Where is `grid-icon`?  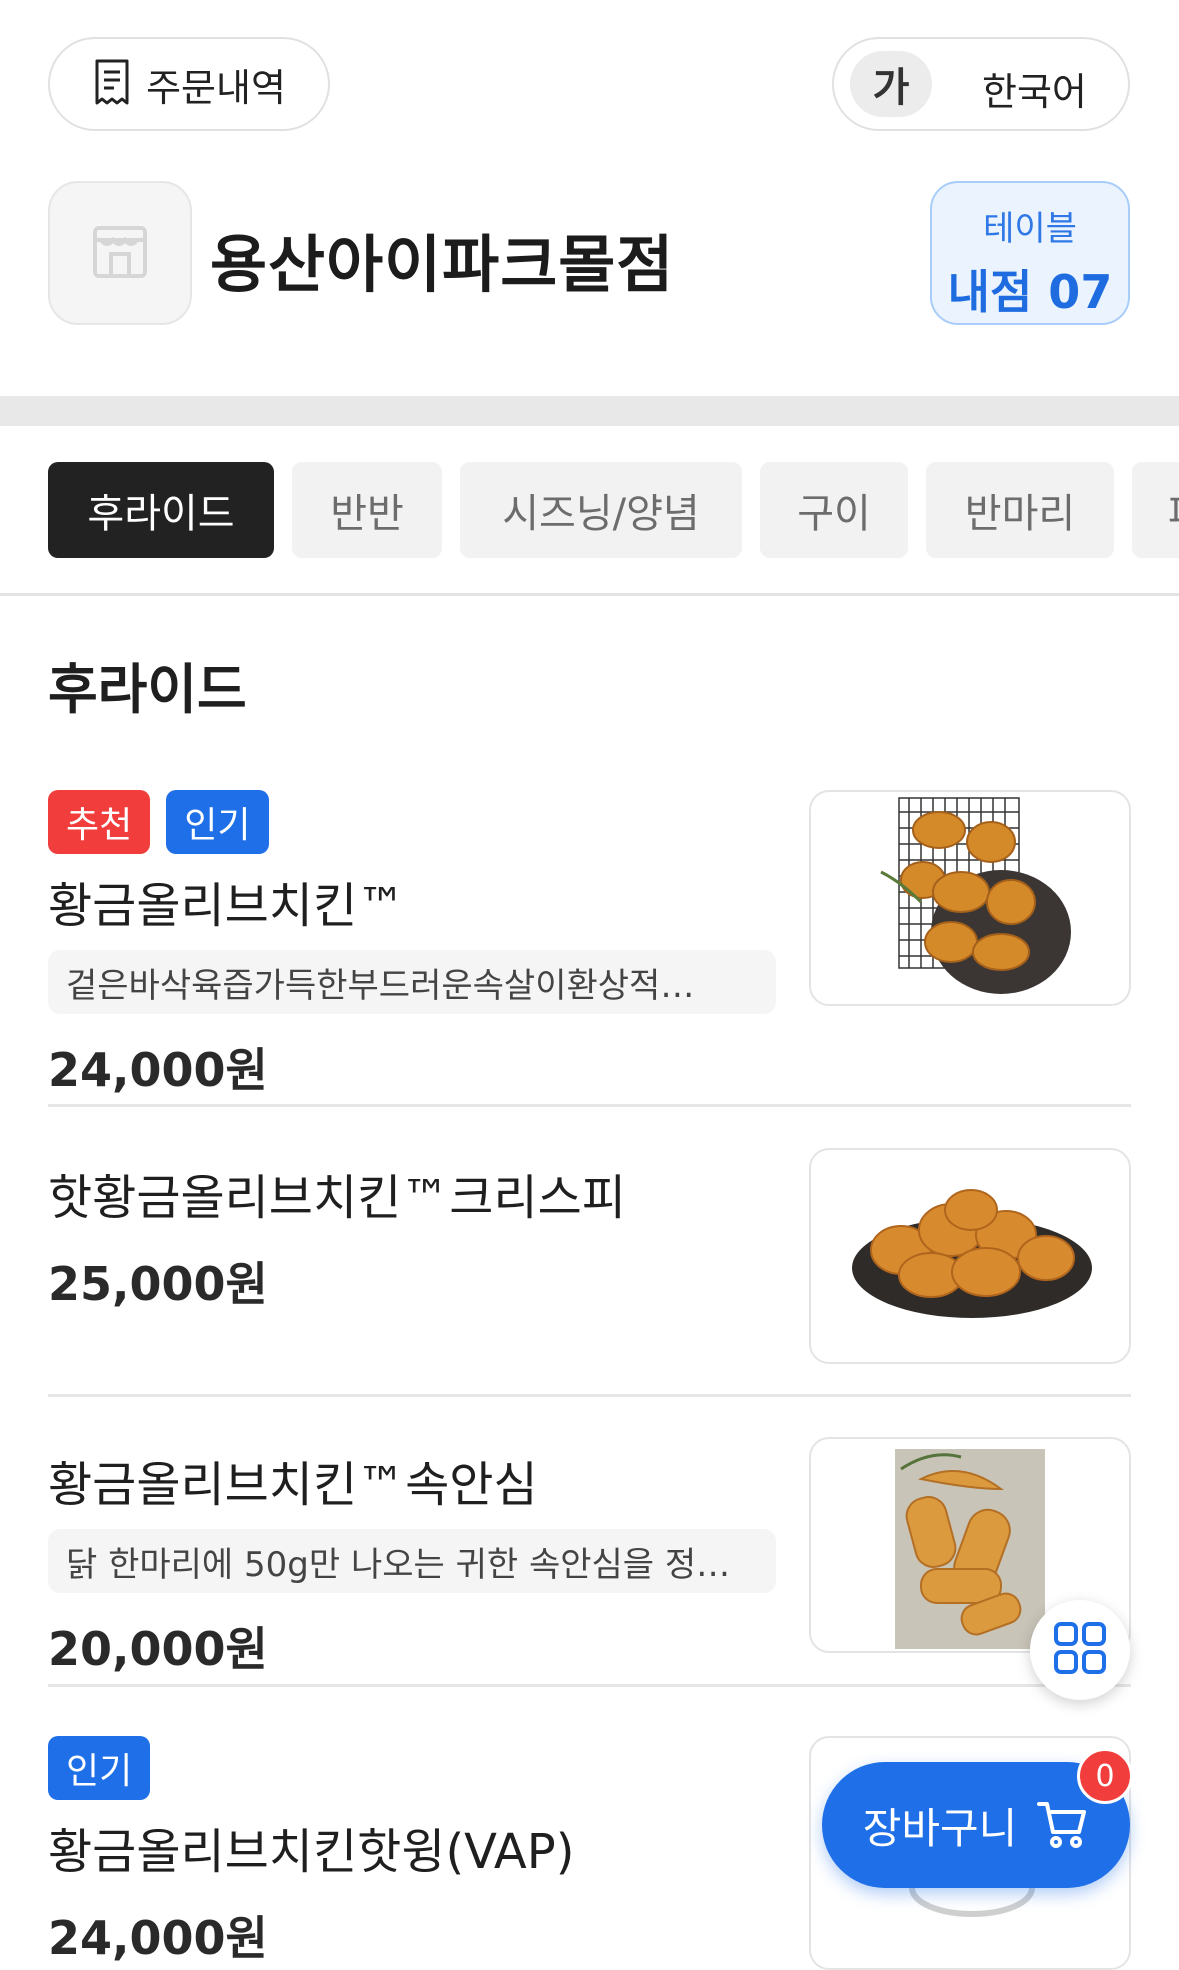
grid-icon is located at coordinates (1080, 1650).